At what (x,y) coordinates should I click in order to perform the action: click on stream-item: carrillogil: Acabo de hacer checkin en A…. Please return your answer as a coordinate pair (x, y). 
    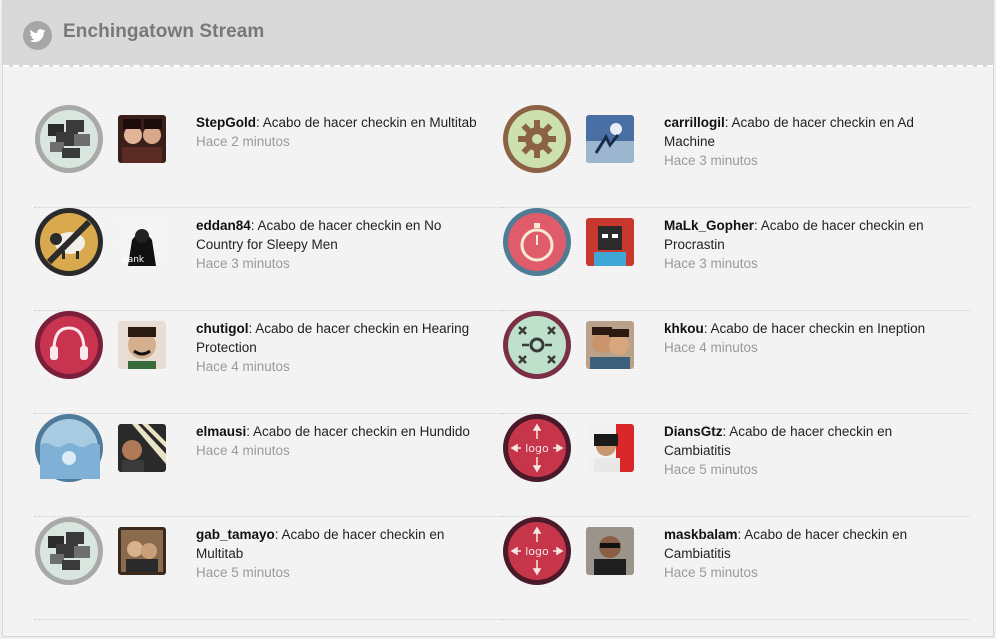
    Looking at the image, I should click on (736, 156).